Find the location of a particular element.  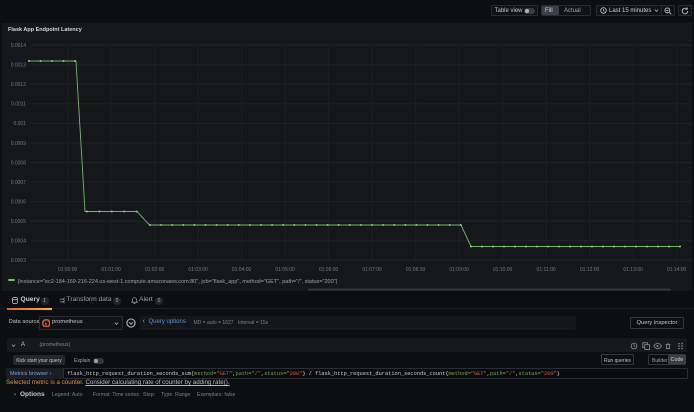

svg-text: 0.0011 is located at coordinates (18, 105).